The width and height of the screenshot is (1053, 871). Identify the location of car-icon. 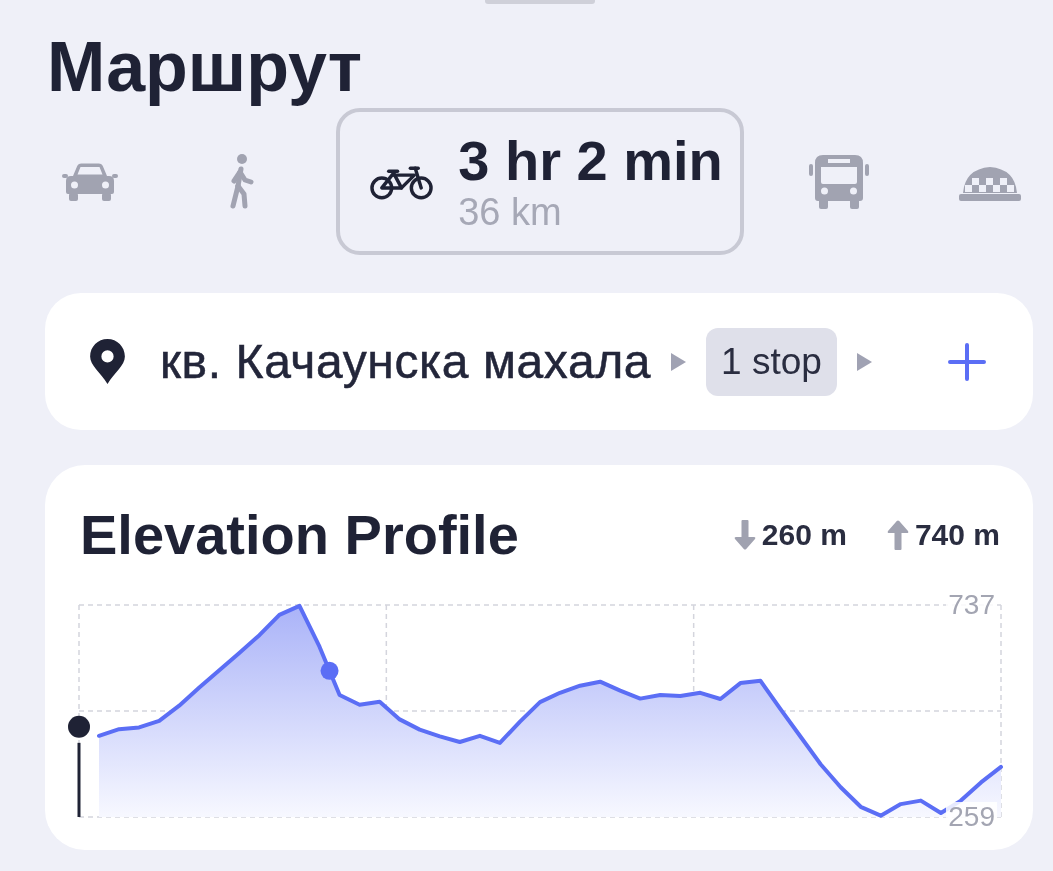
(90, 181).